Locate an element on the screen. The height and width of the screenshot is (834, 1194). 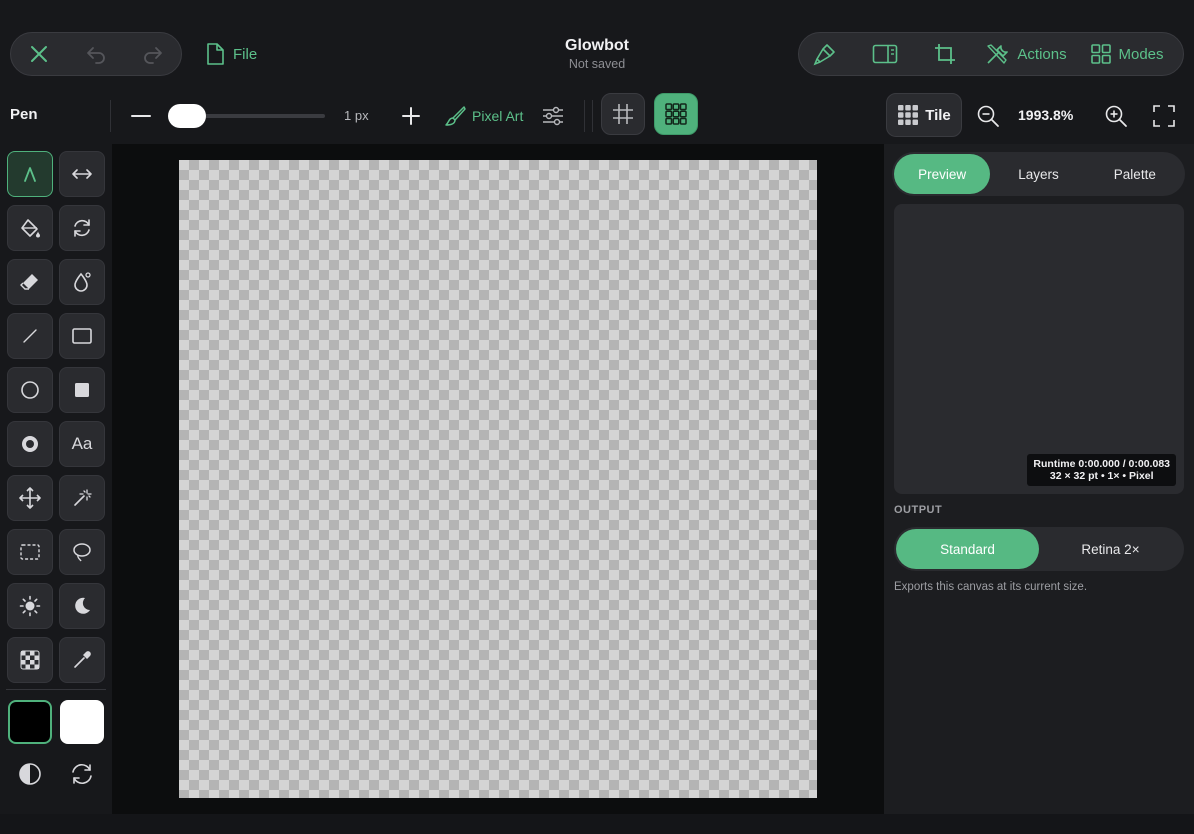
blur-tool is located at coordinates (82, 282).